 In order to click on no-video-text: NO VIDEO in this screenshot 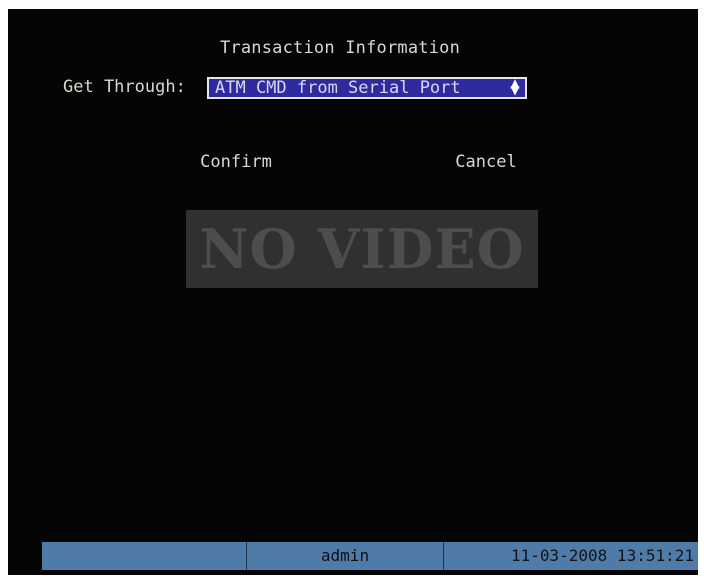, I will do `click(362, 249)`.